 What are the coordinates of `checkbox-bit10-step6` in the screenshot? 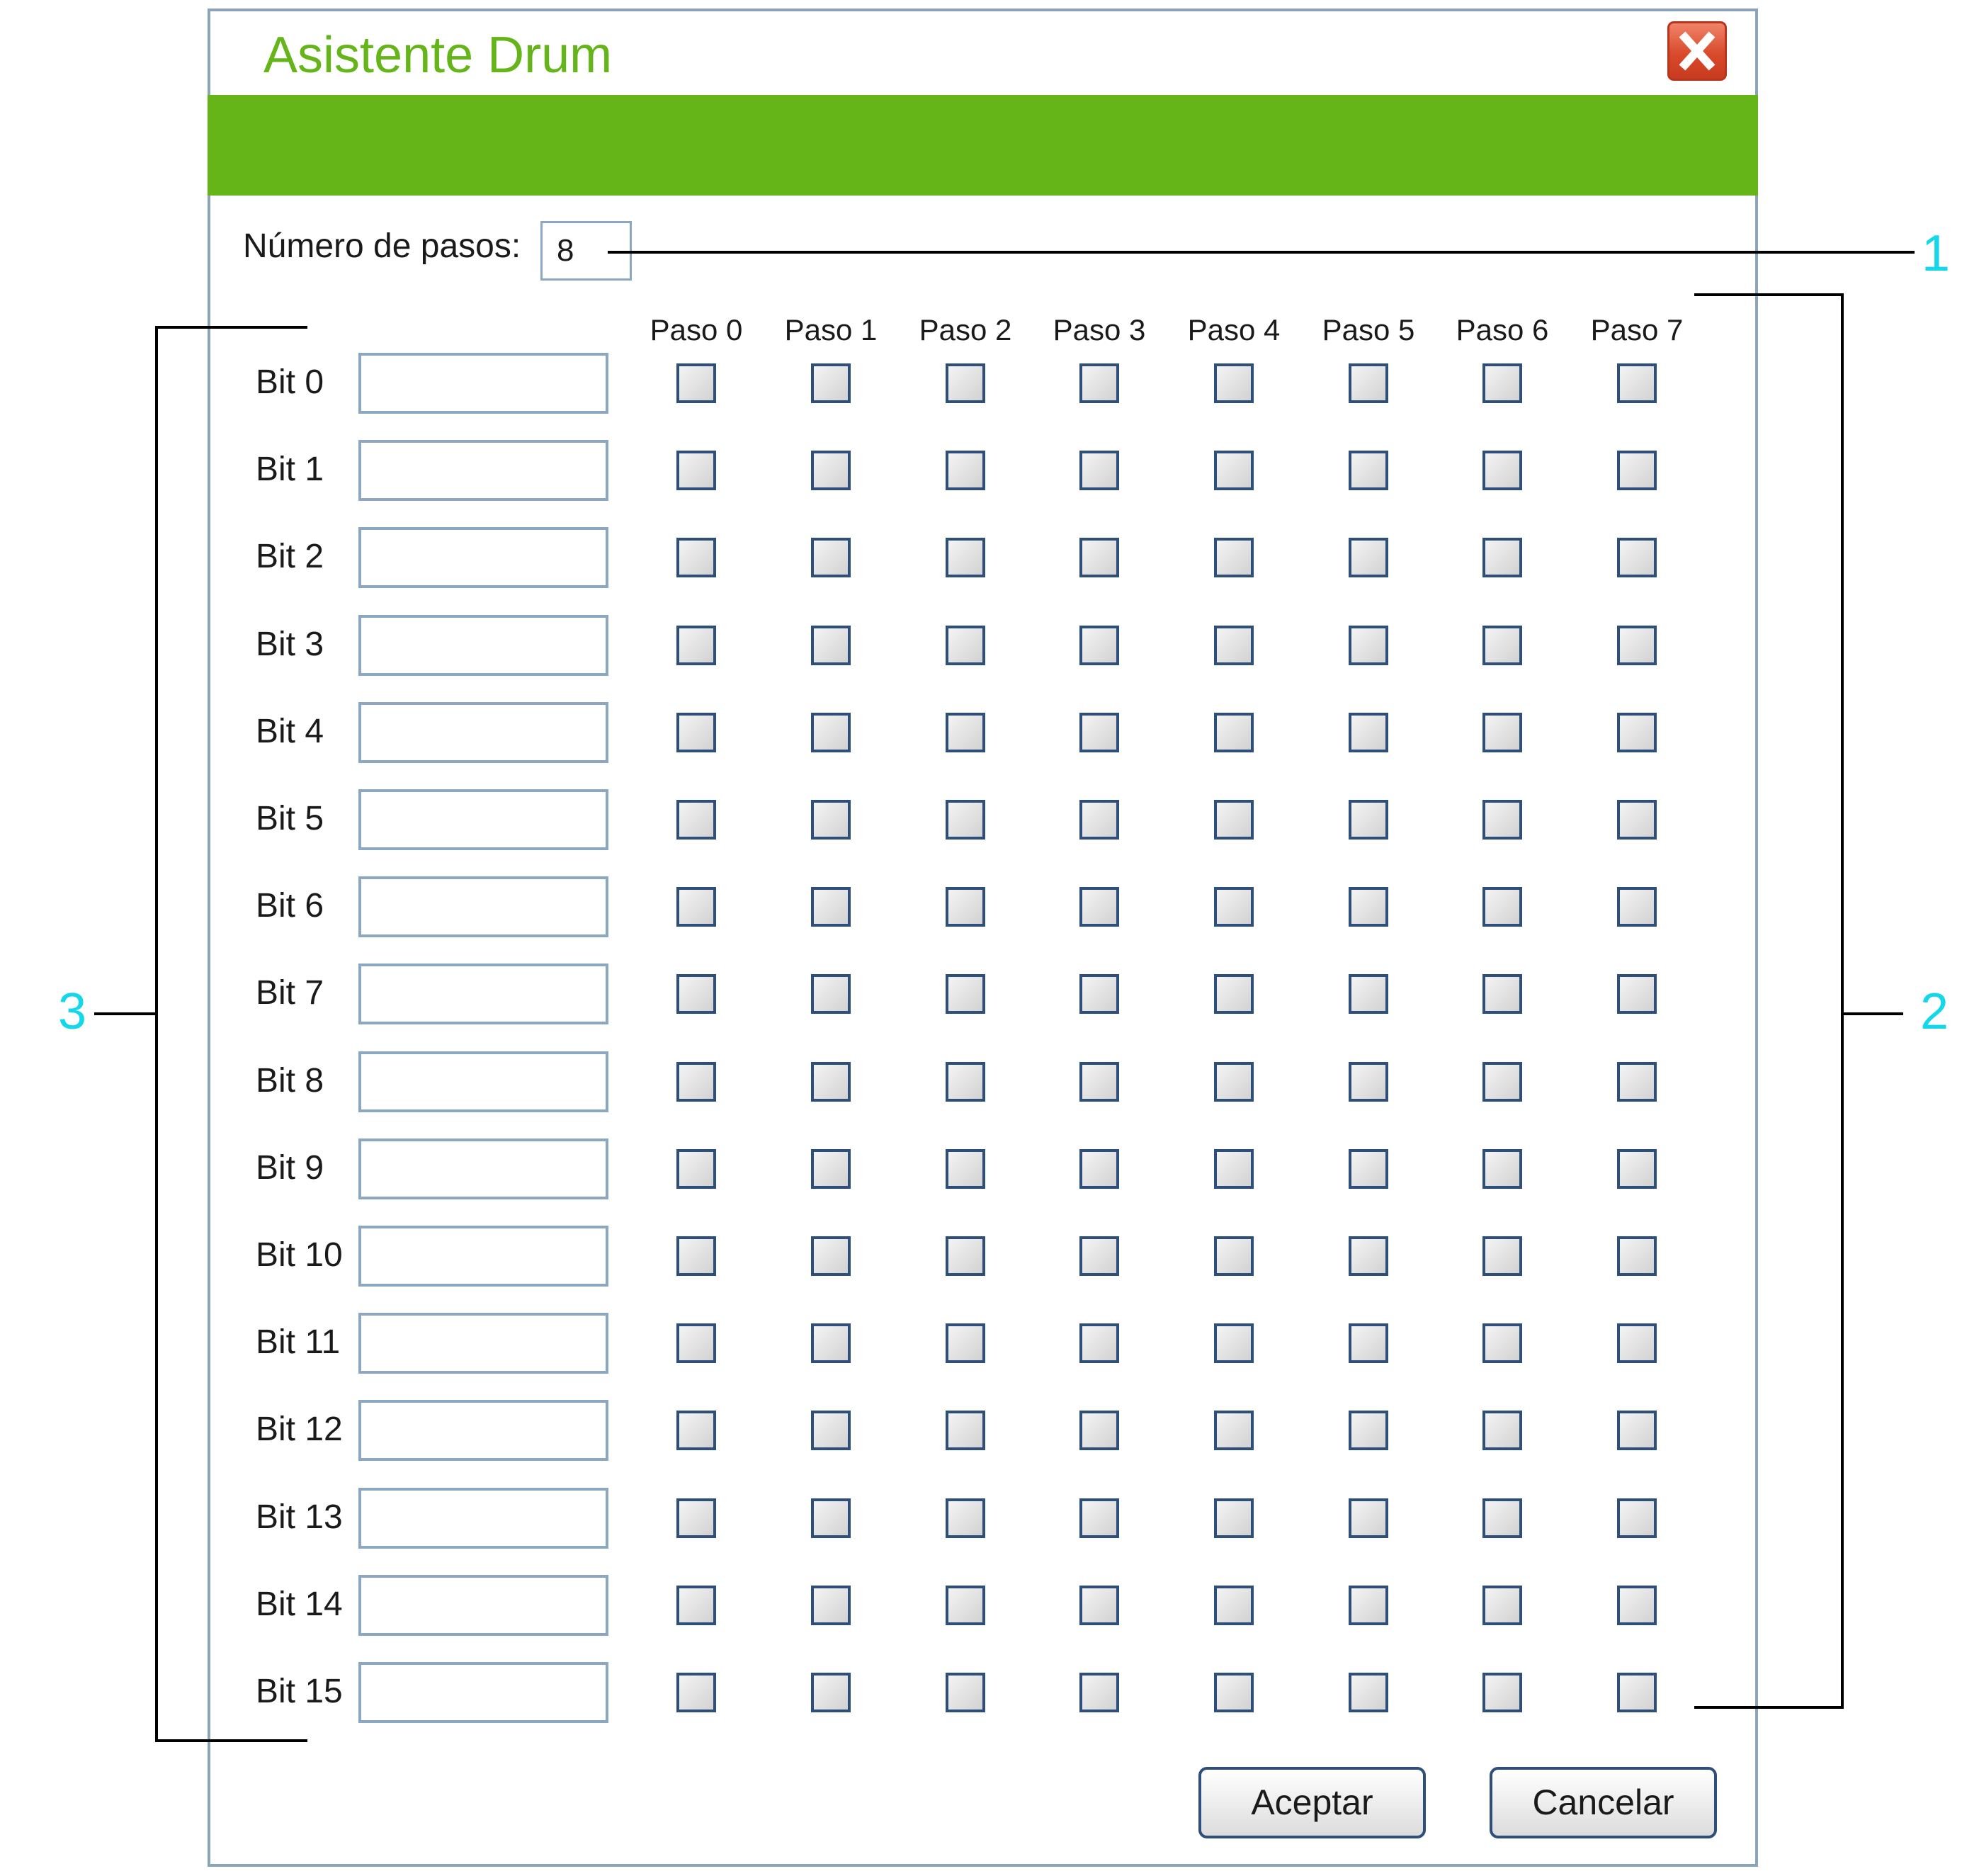 It's located at (1502, 1256).